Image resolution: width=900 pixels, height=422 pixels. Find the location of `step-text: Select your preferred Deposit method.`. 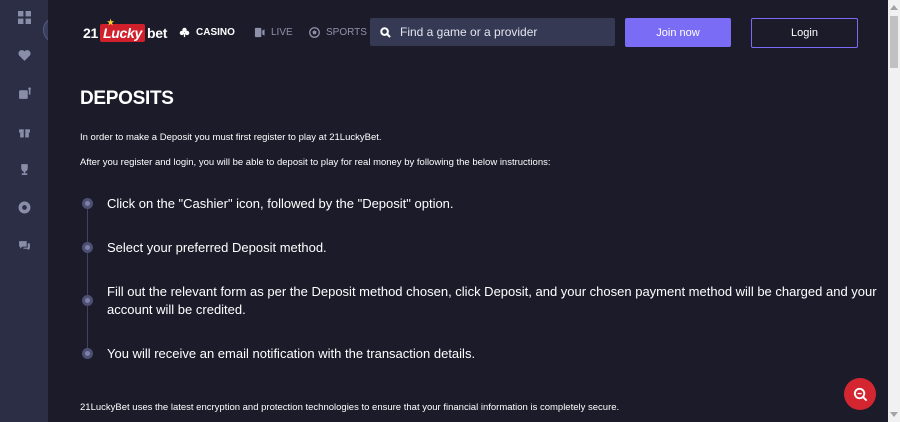

step-text: Select your preferred Deposit method. is located at coordinates (217, 247).